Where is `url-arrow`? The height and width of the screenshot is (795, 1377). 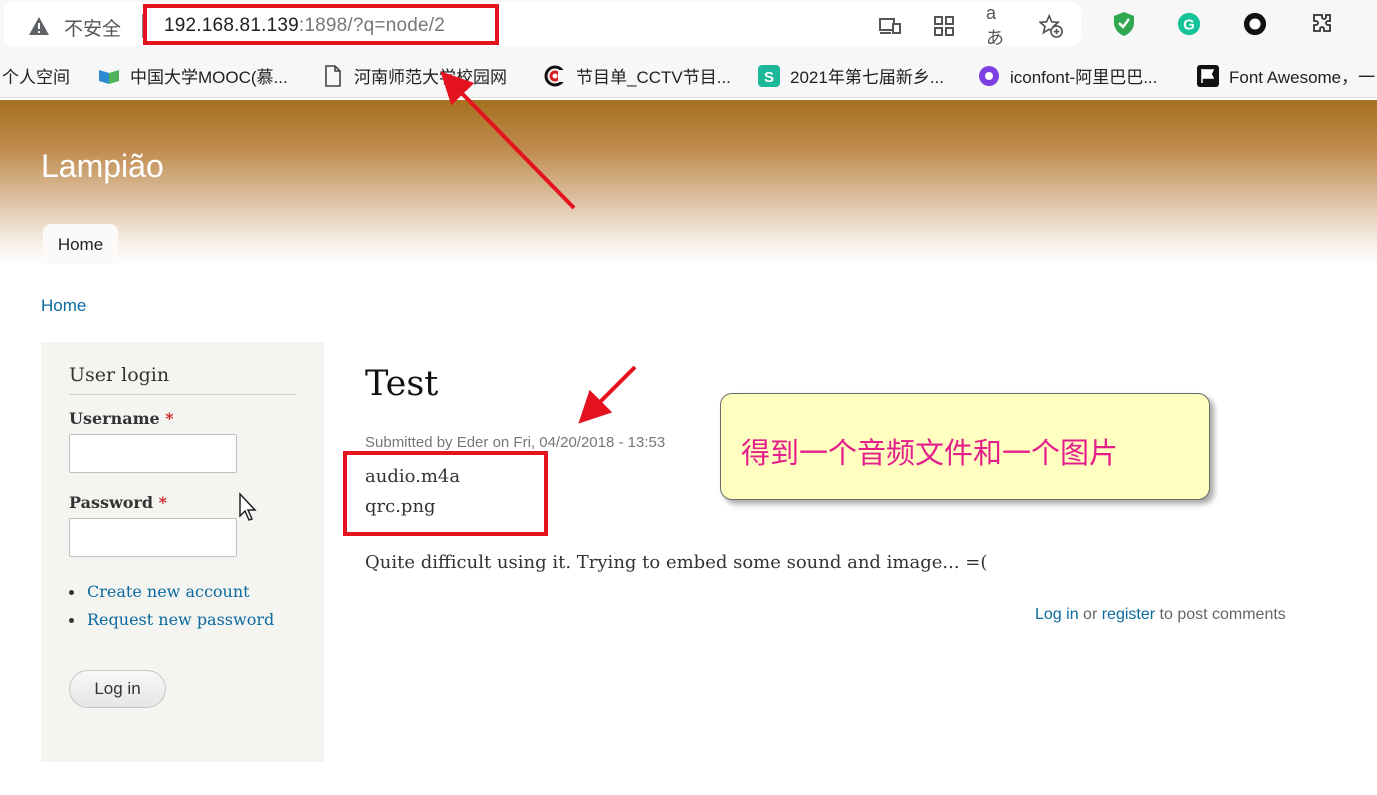 url-arrow is located at coordinates (508, 140).